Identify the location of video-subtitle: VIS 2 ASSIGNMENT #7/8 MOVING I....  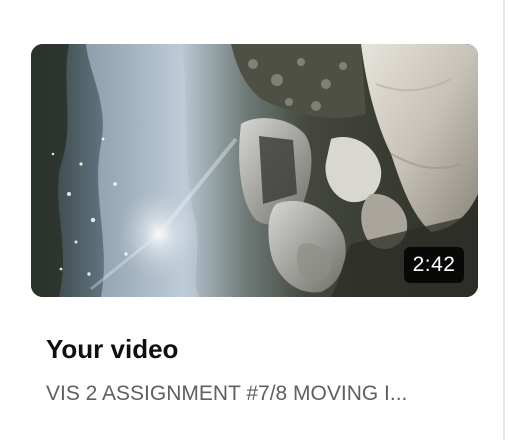
(251, 394).